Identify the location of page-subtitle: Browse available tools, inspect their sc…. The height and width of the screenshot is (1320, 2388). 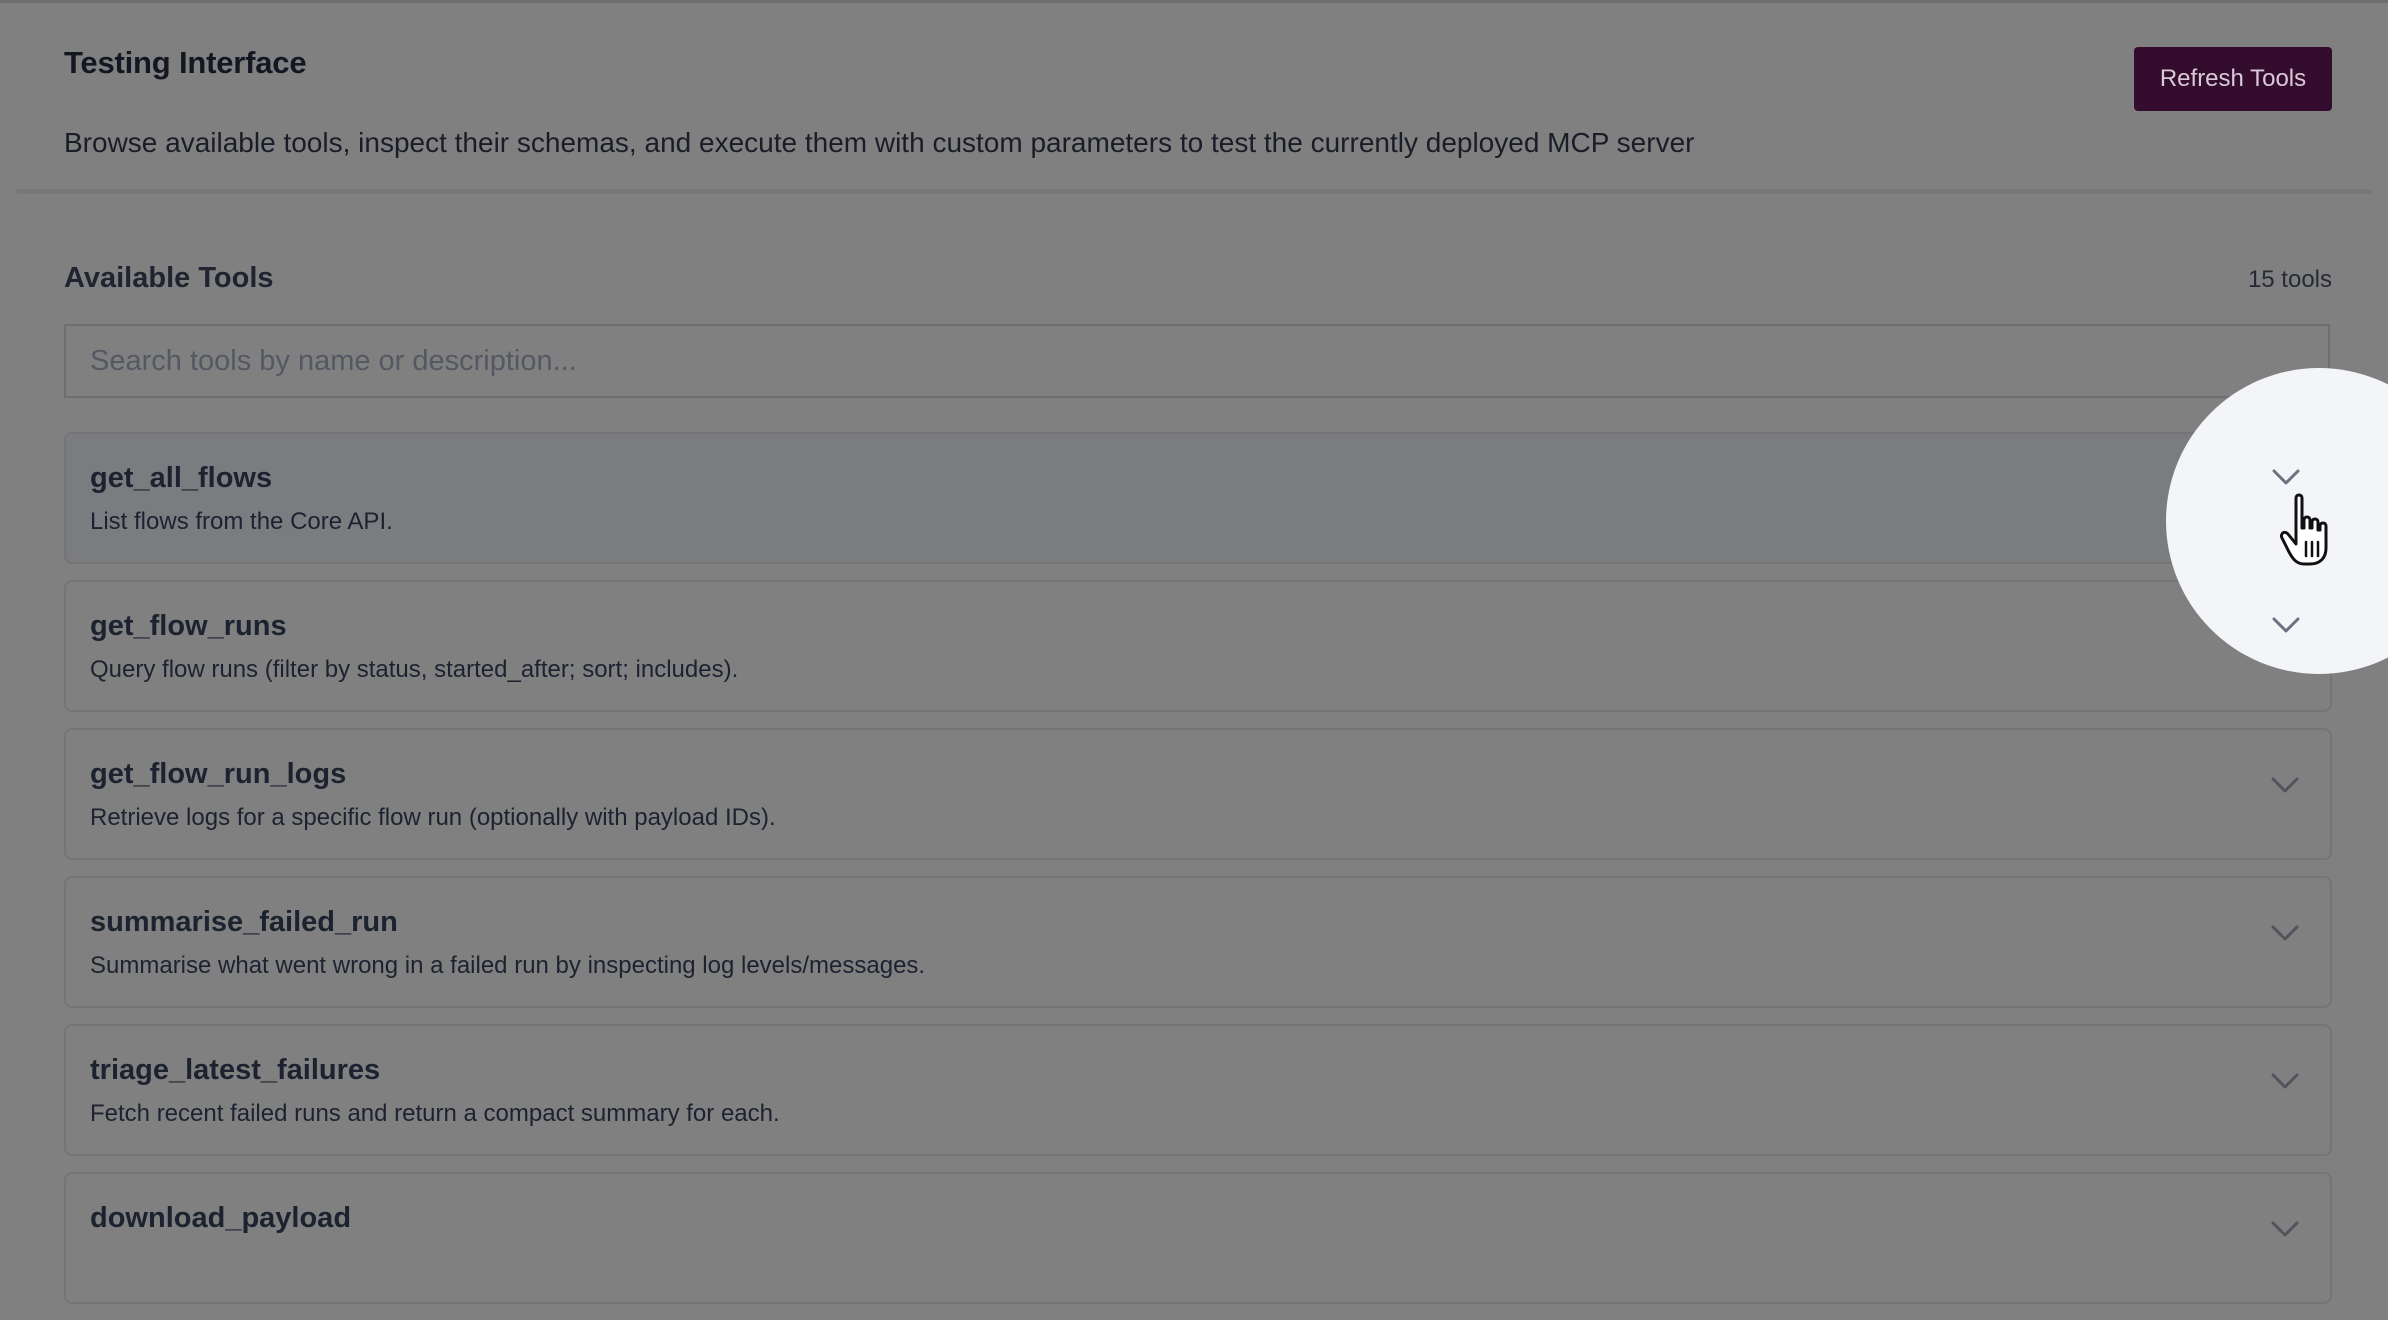
(879, 142).